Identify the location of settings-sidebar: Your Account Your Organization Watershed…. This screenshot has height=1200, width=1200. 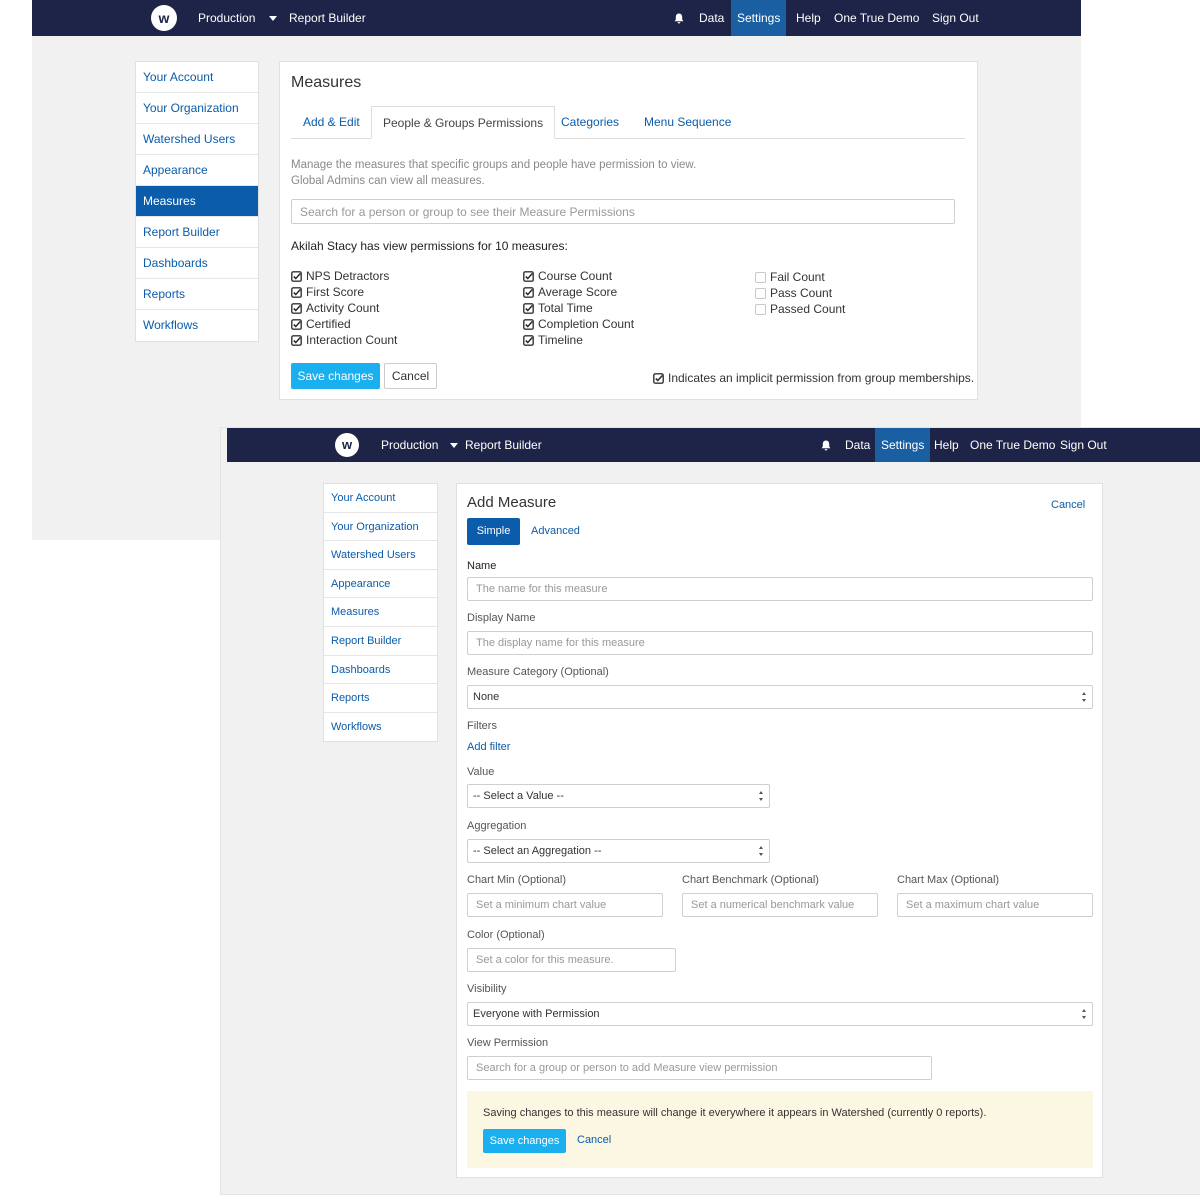
(380, 613).